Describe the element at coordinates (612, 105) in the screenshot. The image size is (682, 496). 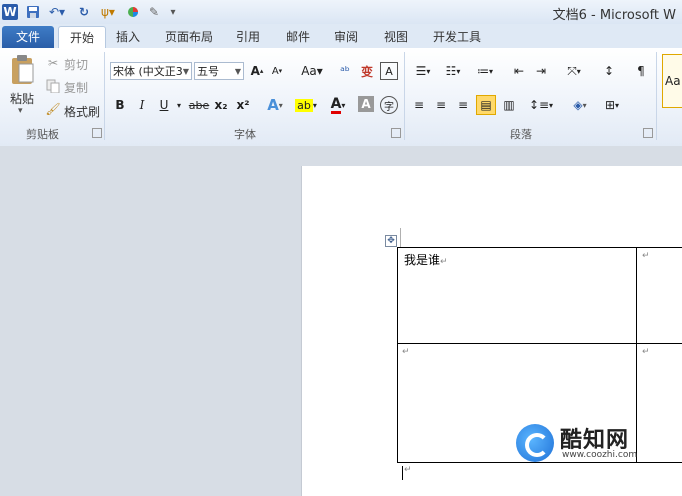
I see `borders-icon: ⊞ ▾` at that location.